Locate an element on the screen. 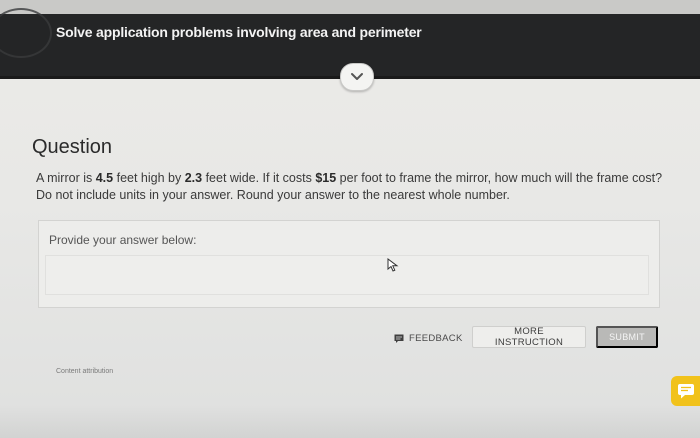  photo-shading is located at coordinates (350, 421).